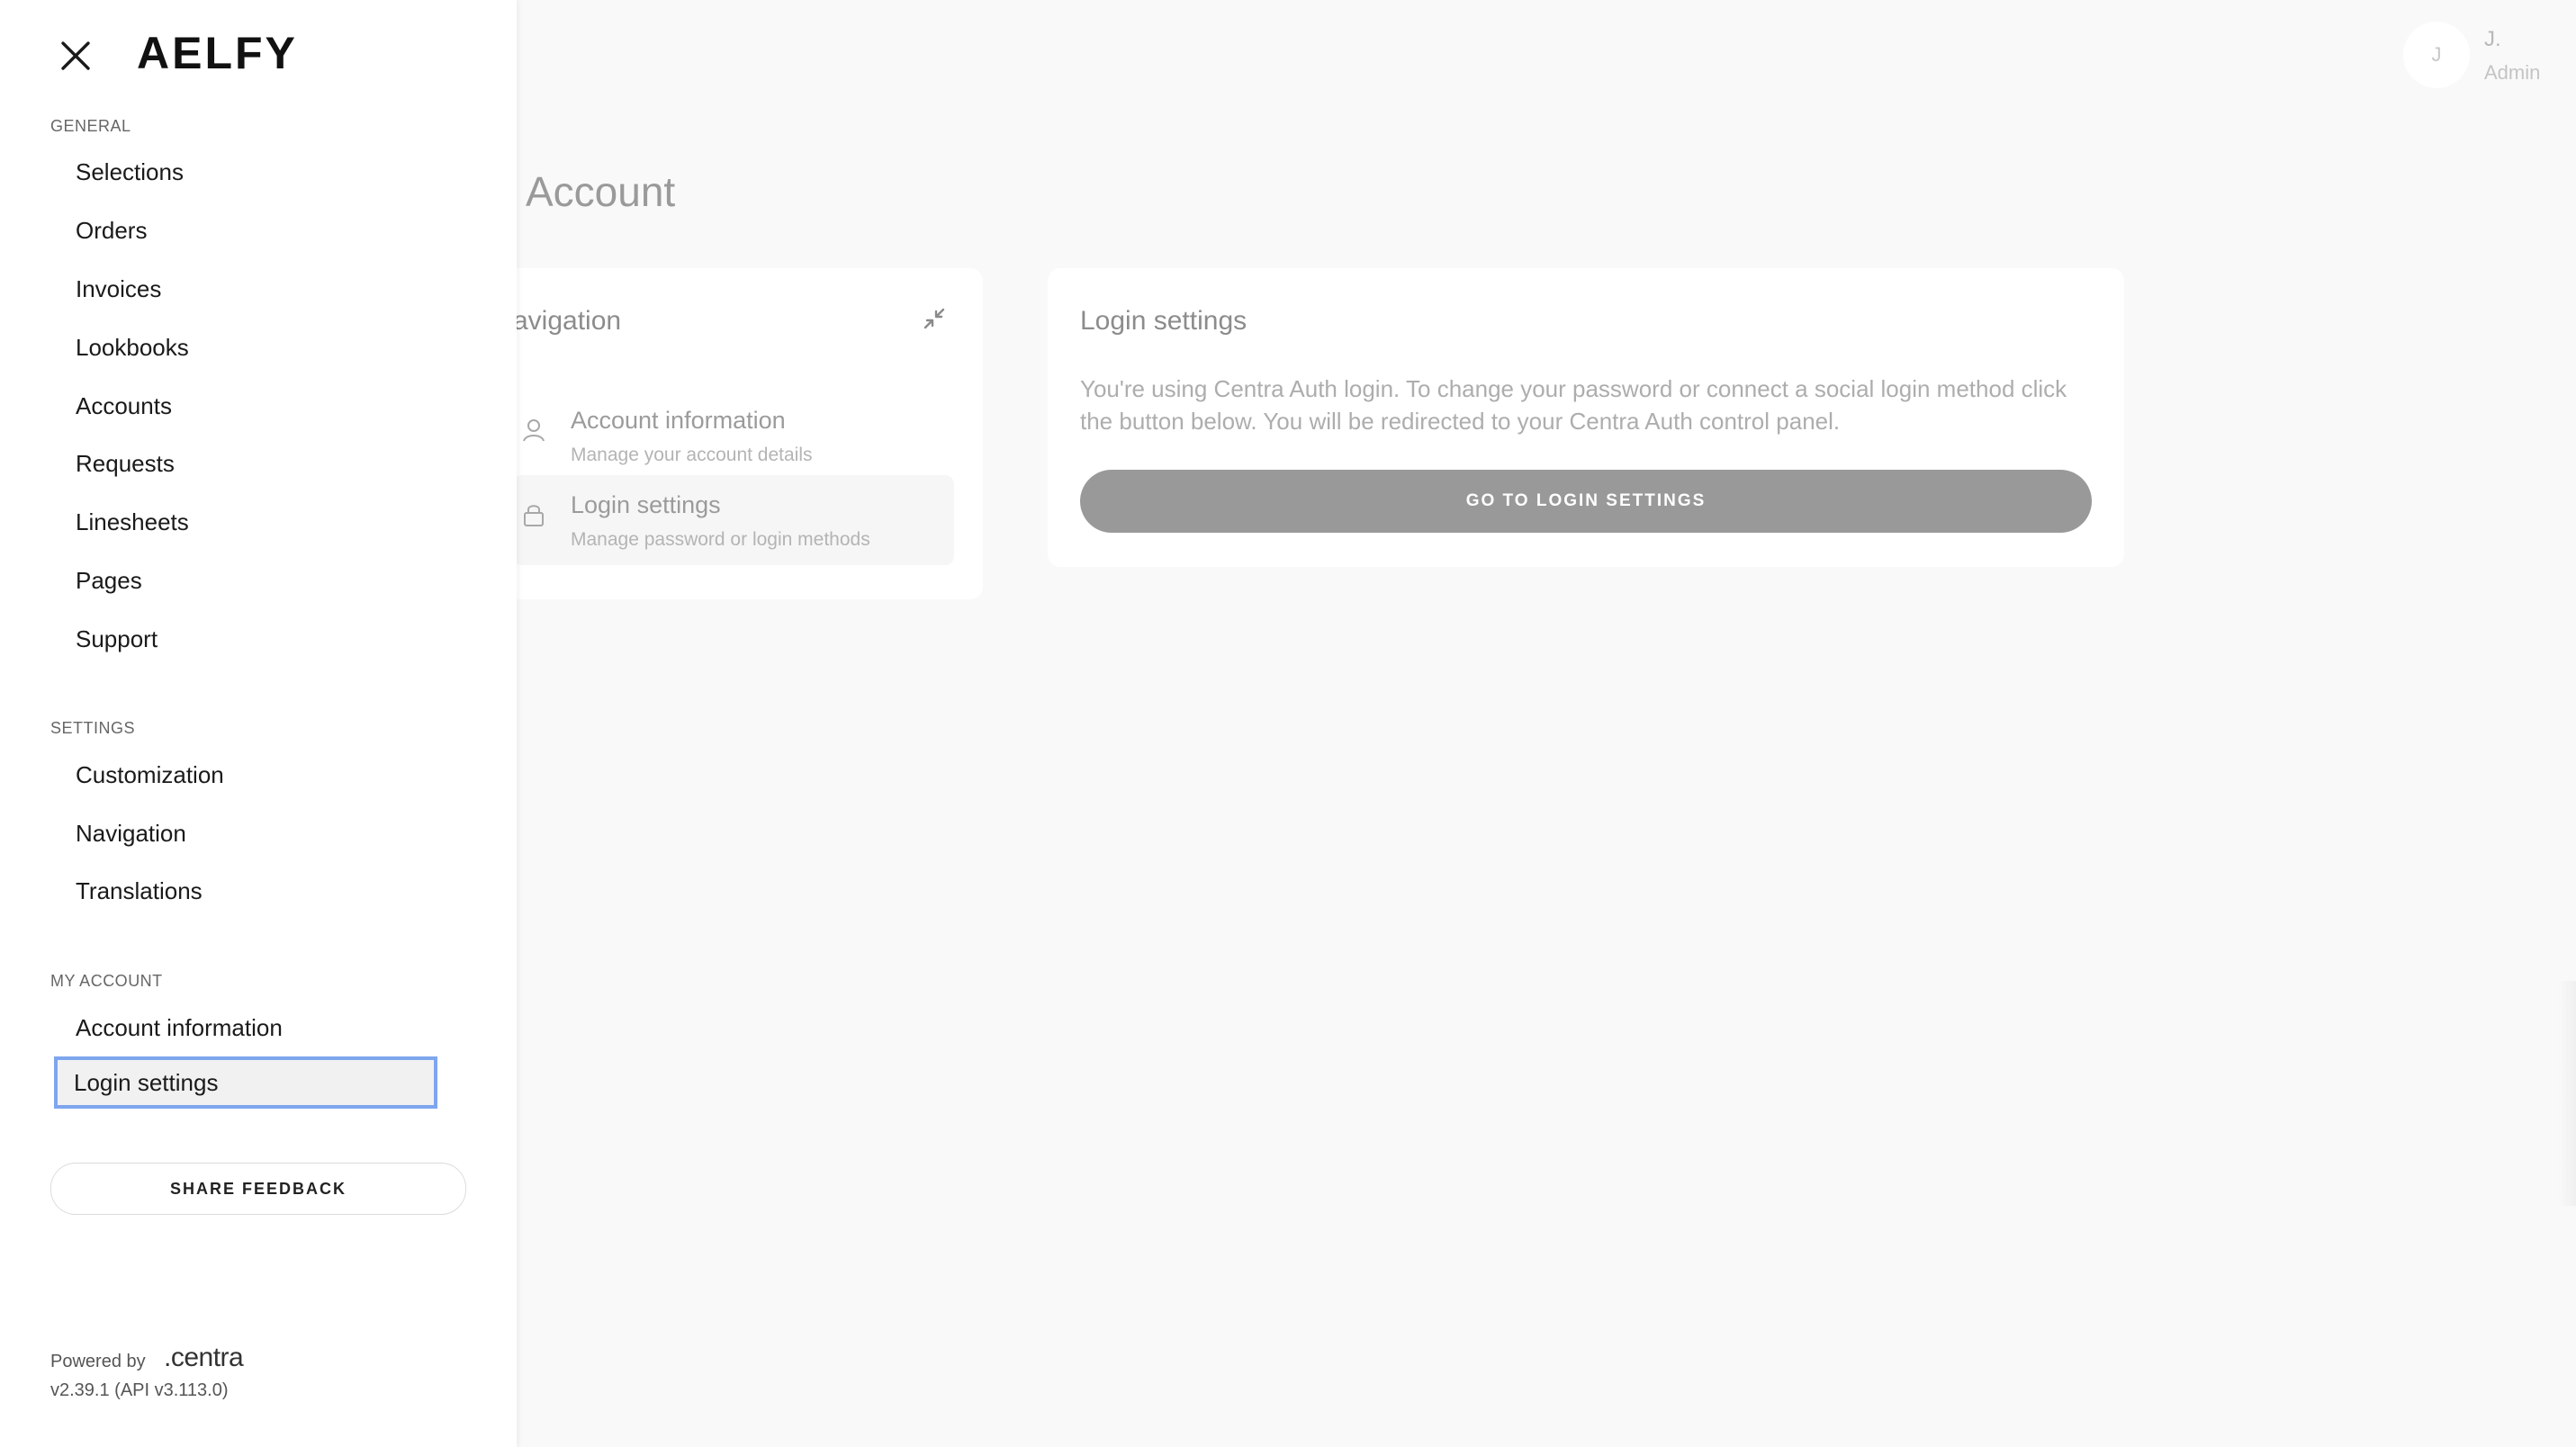 The height and width of the screenshot is (1447, 2576). Describe the element at coordinates (111, 231) in the screenshot. I see `menu-item-orders: Orders` at that location.